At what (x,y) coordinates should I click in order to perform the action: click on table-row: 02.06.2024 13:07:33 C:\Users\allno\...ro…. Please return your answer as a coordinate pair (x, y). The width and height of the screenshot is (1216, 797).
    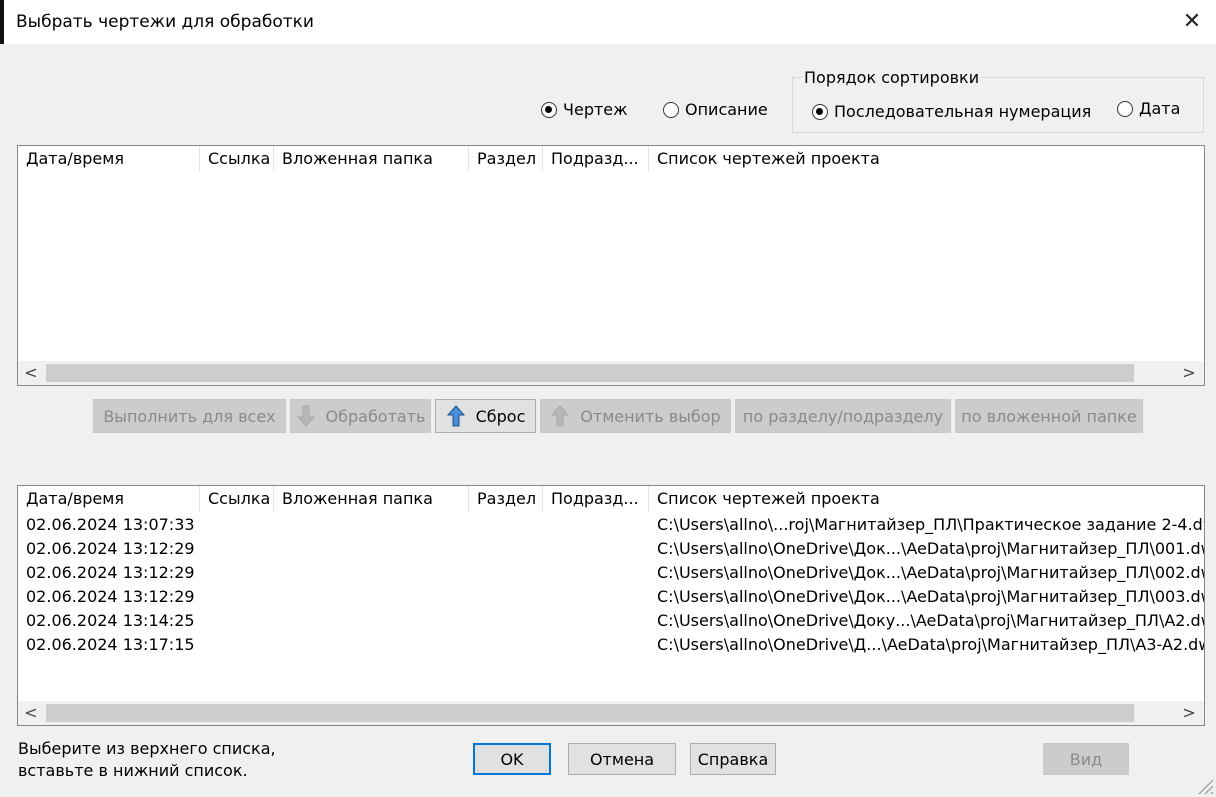
    Looking at the image, I should click on (611, 525).